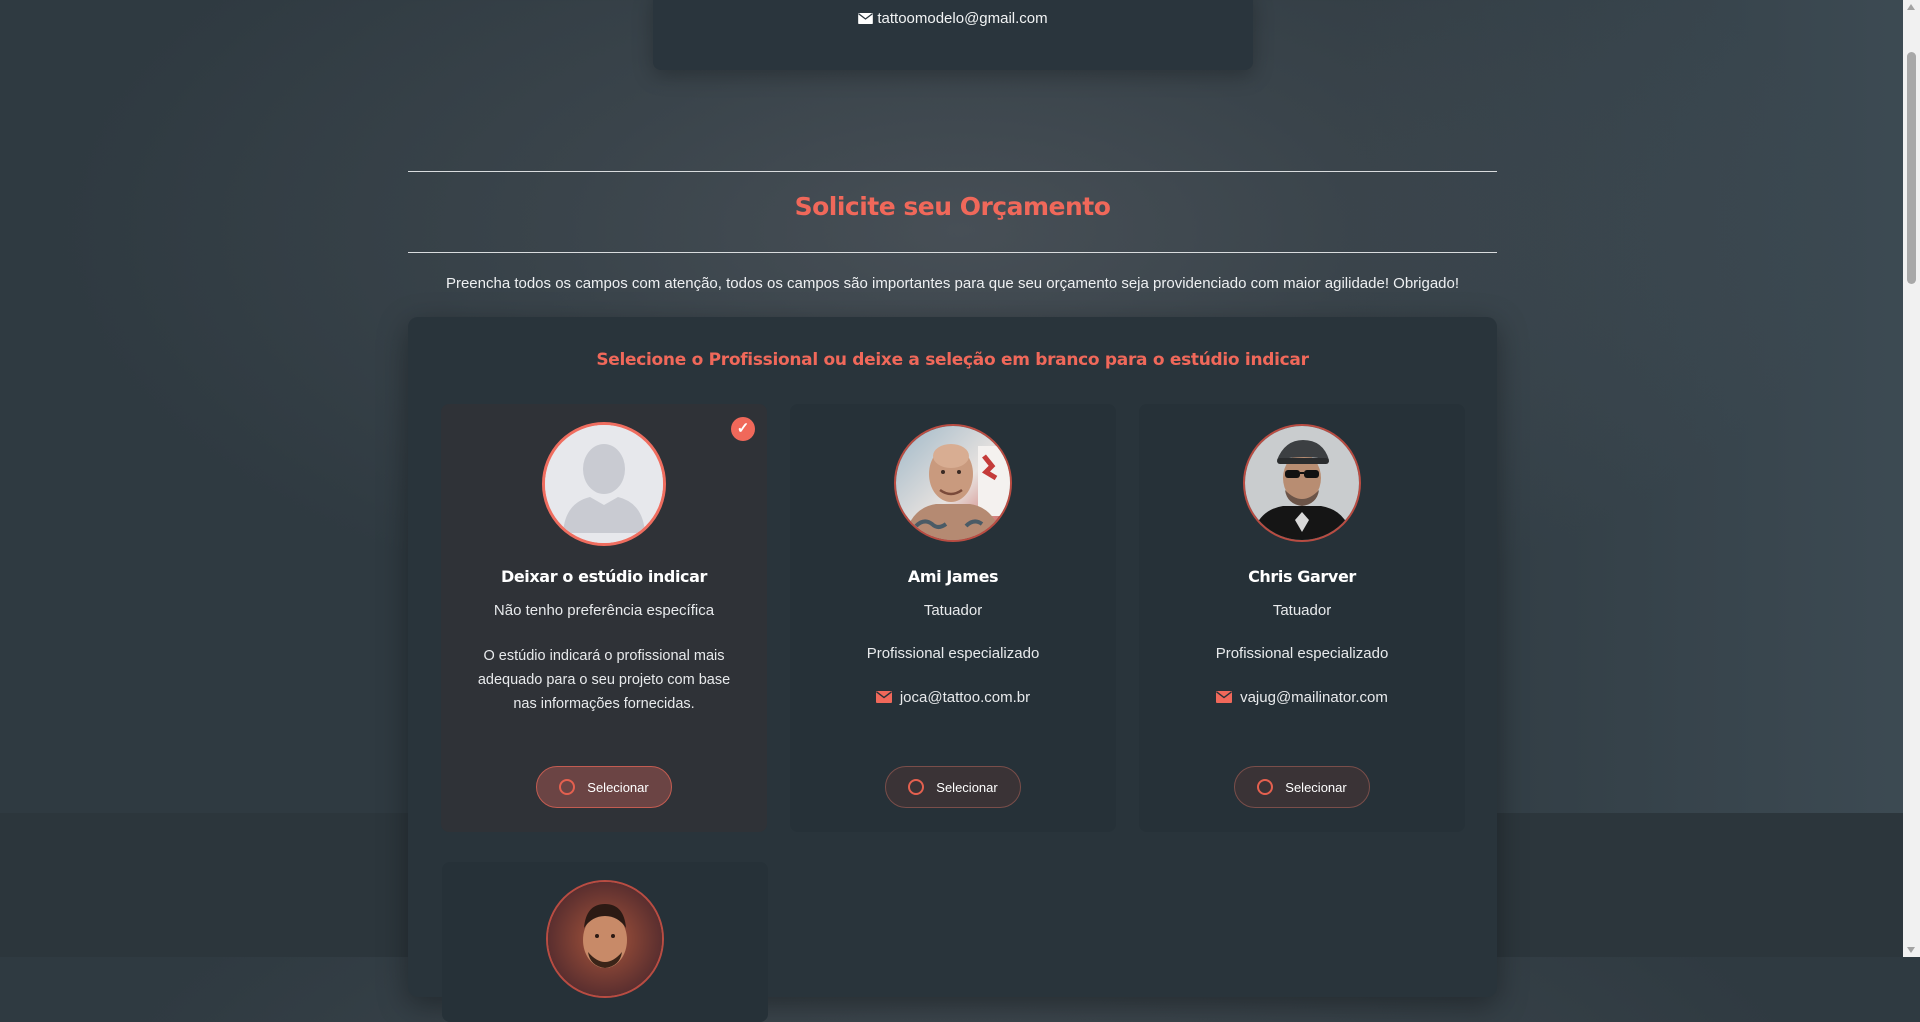 The image size is (1920, 1022). What do you see at coordinates (952, 252) in the screenshot?
I see `section-divider-bottom` at bounding box center [952, 252].